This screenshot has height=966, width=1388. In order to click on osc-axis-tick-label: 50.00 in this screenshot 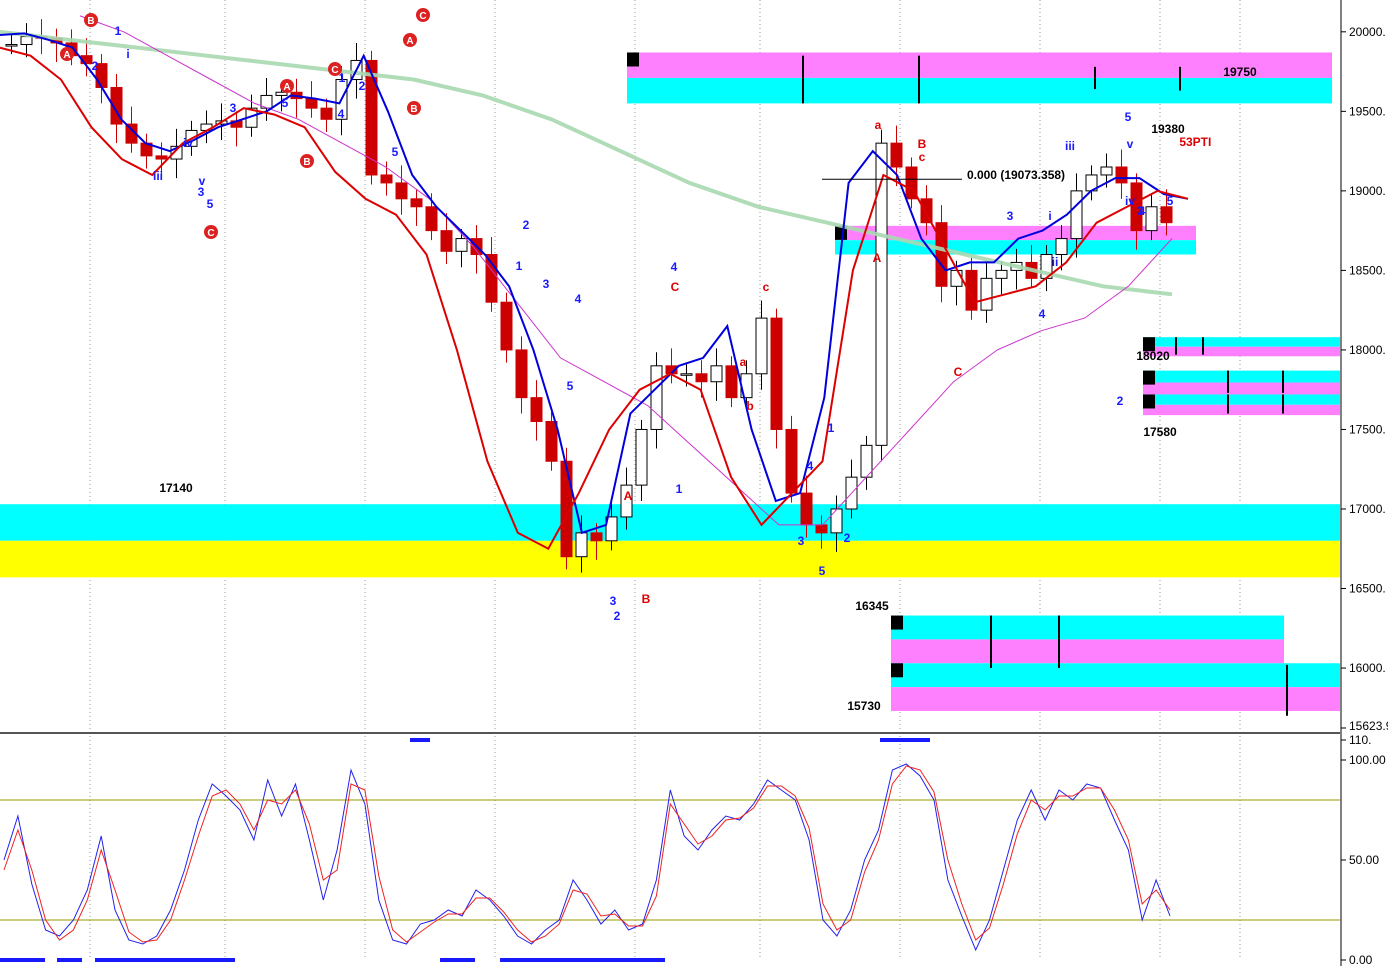, I will do `click(1364, 860)`.